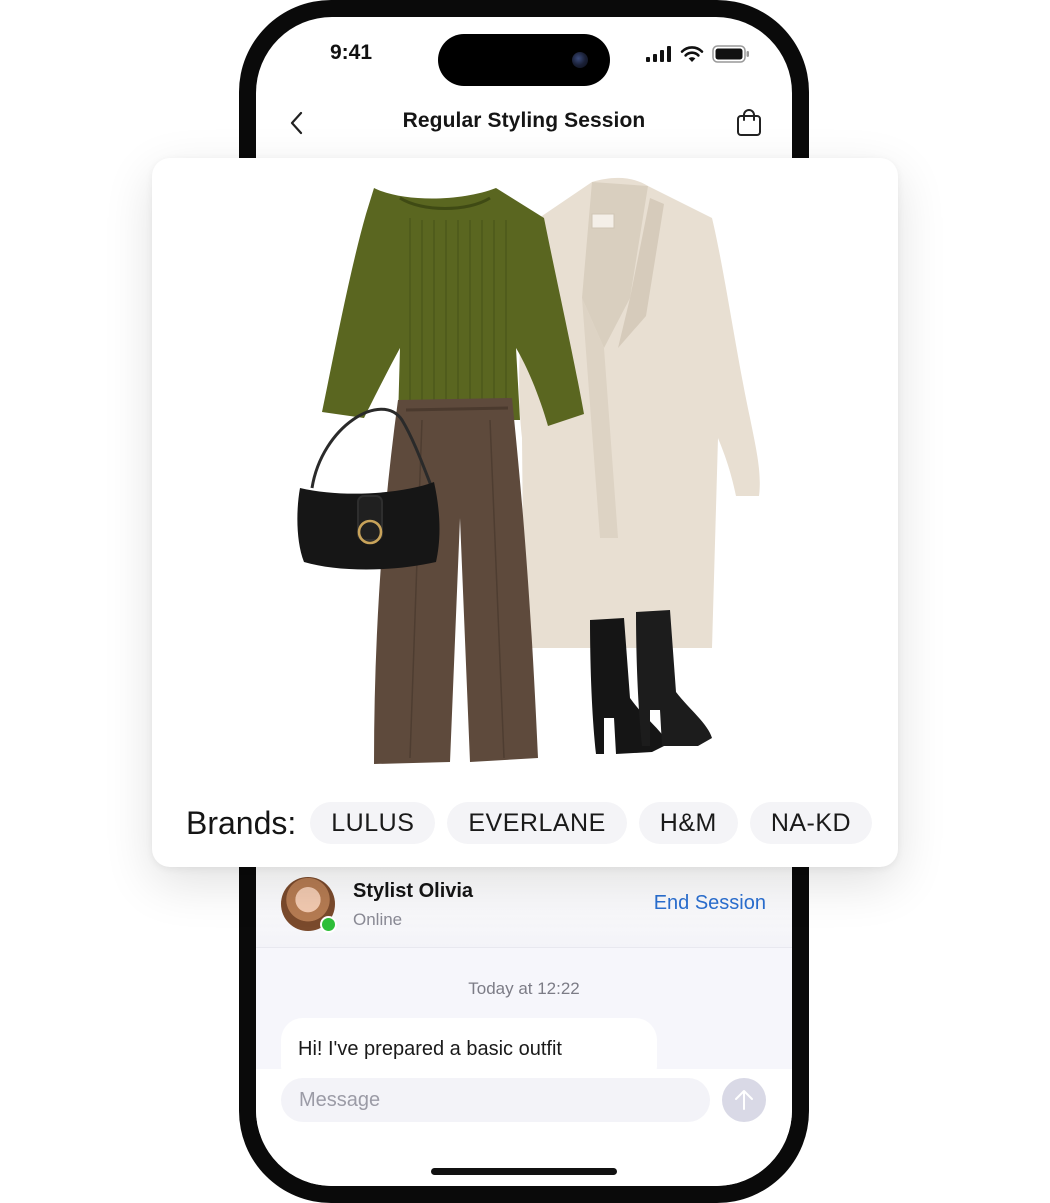 The width and height of the screenshot is (1050, 1203). Describe the element at coordinates (328, 924) in the screenshot. I see `online-indicator` at that location.